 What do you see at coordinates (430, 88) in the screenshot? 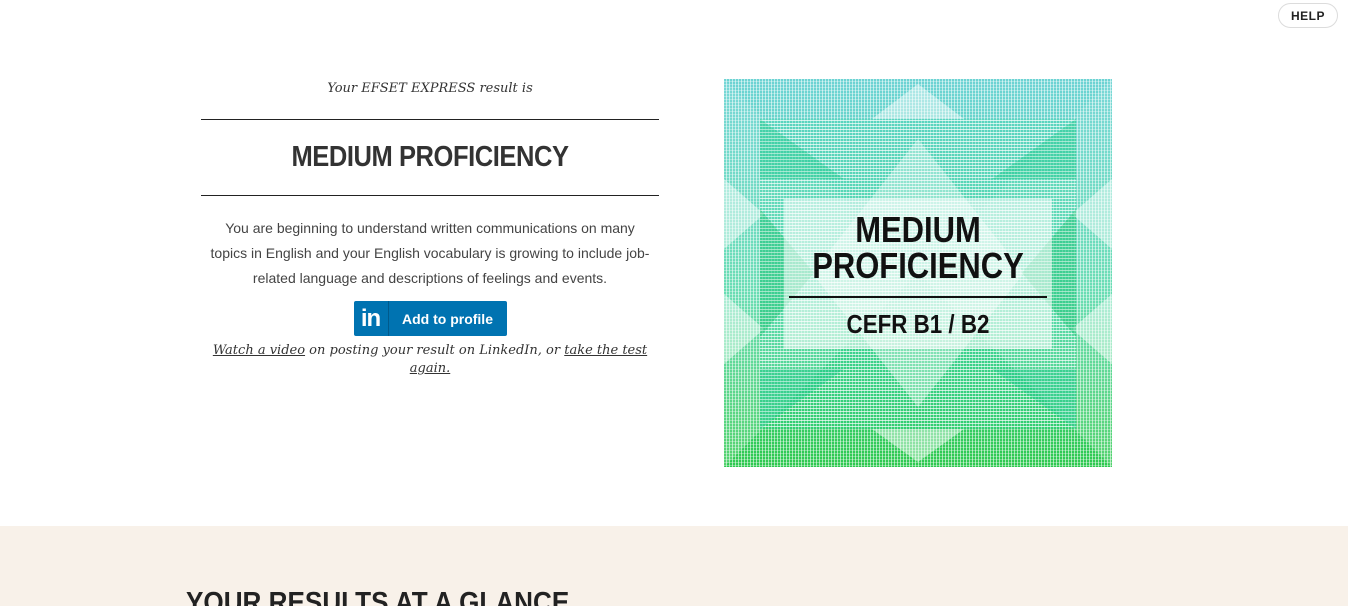
I see `result-intro: Your EFSET EXPRESS result is` at bounding box center [430, 88].